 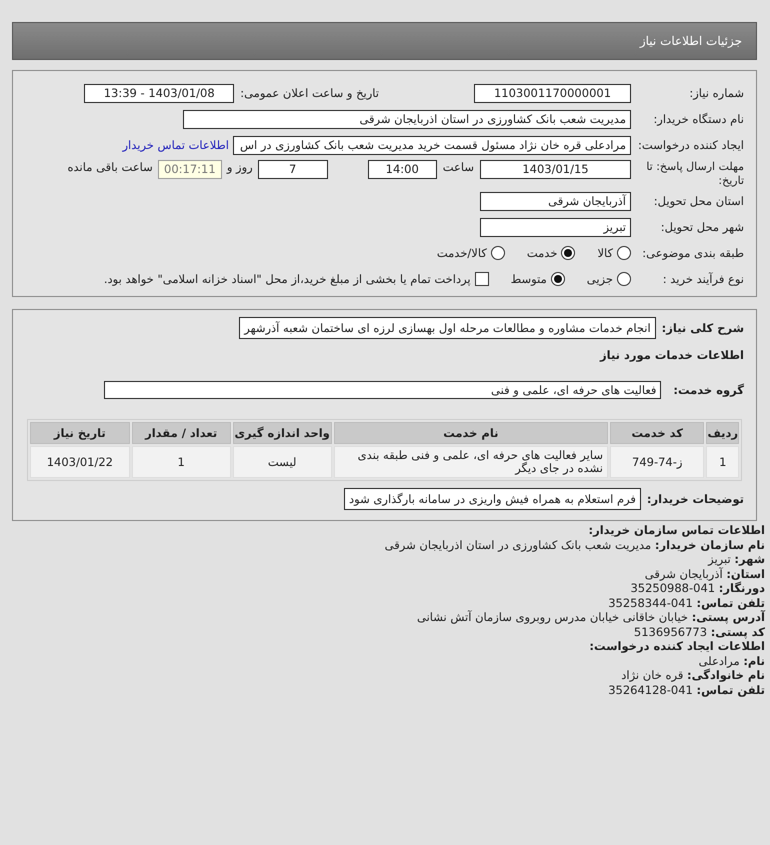 What do you see at coordinates (492, 499) in the screenshot?
I see `value-field: فرم استعلام به همراه فیش واریزی در سامانه بارگذاری شود` at bounding box center [492, 499].